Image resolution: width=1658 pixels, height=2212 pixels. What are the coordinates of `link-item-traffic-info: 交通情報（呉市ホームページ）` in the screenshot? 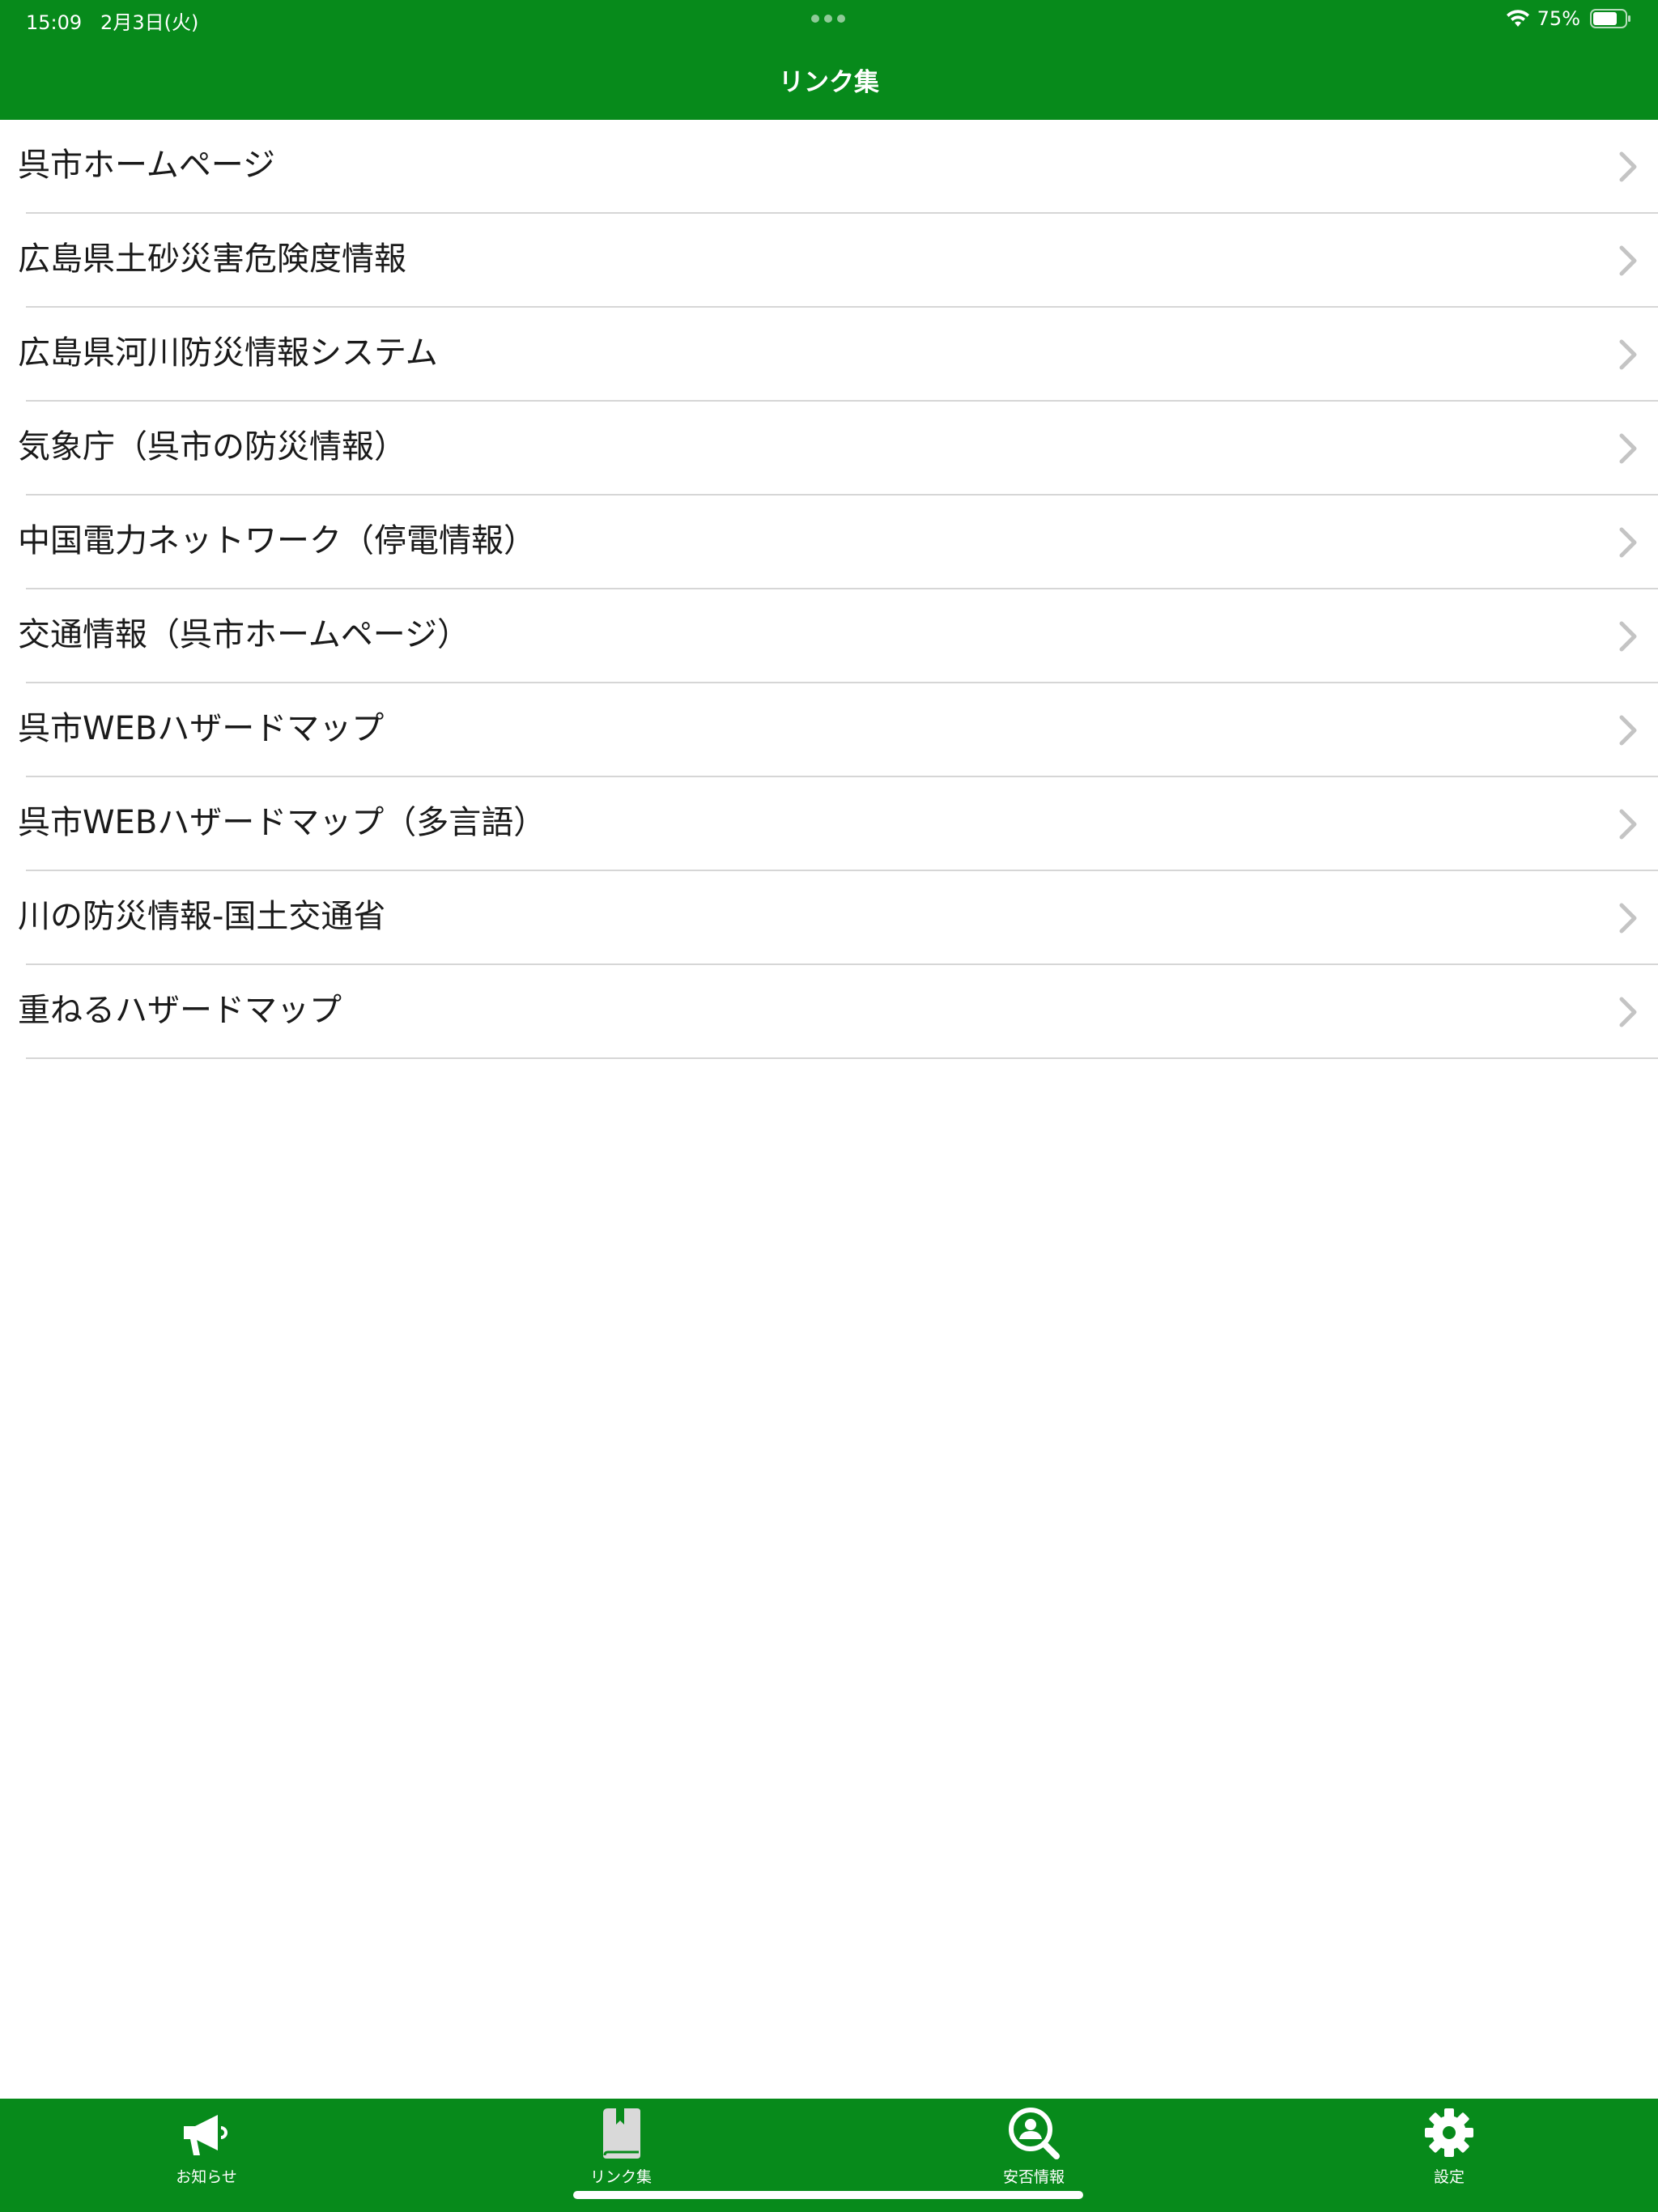 It's located at (838, 636).